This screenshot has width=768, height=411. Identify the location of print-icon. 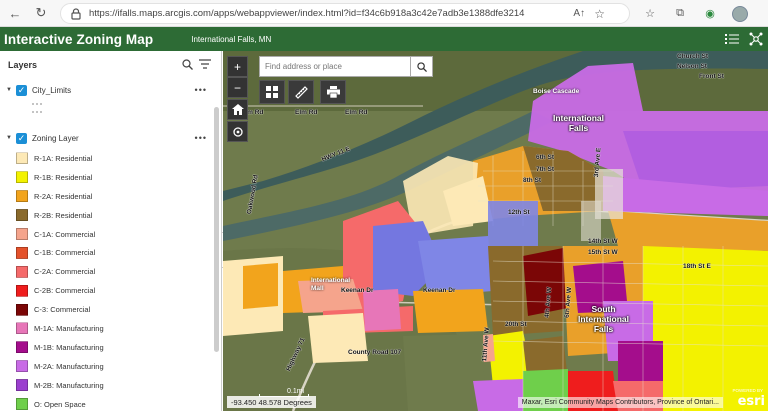
(333, 92).